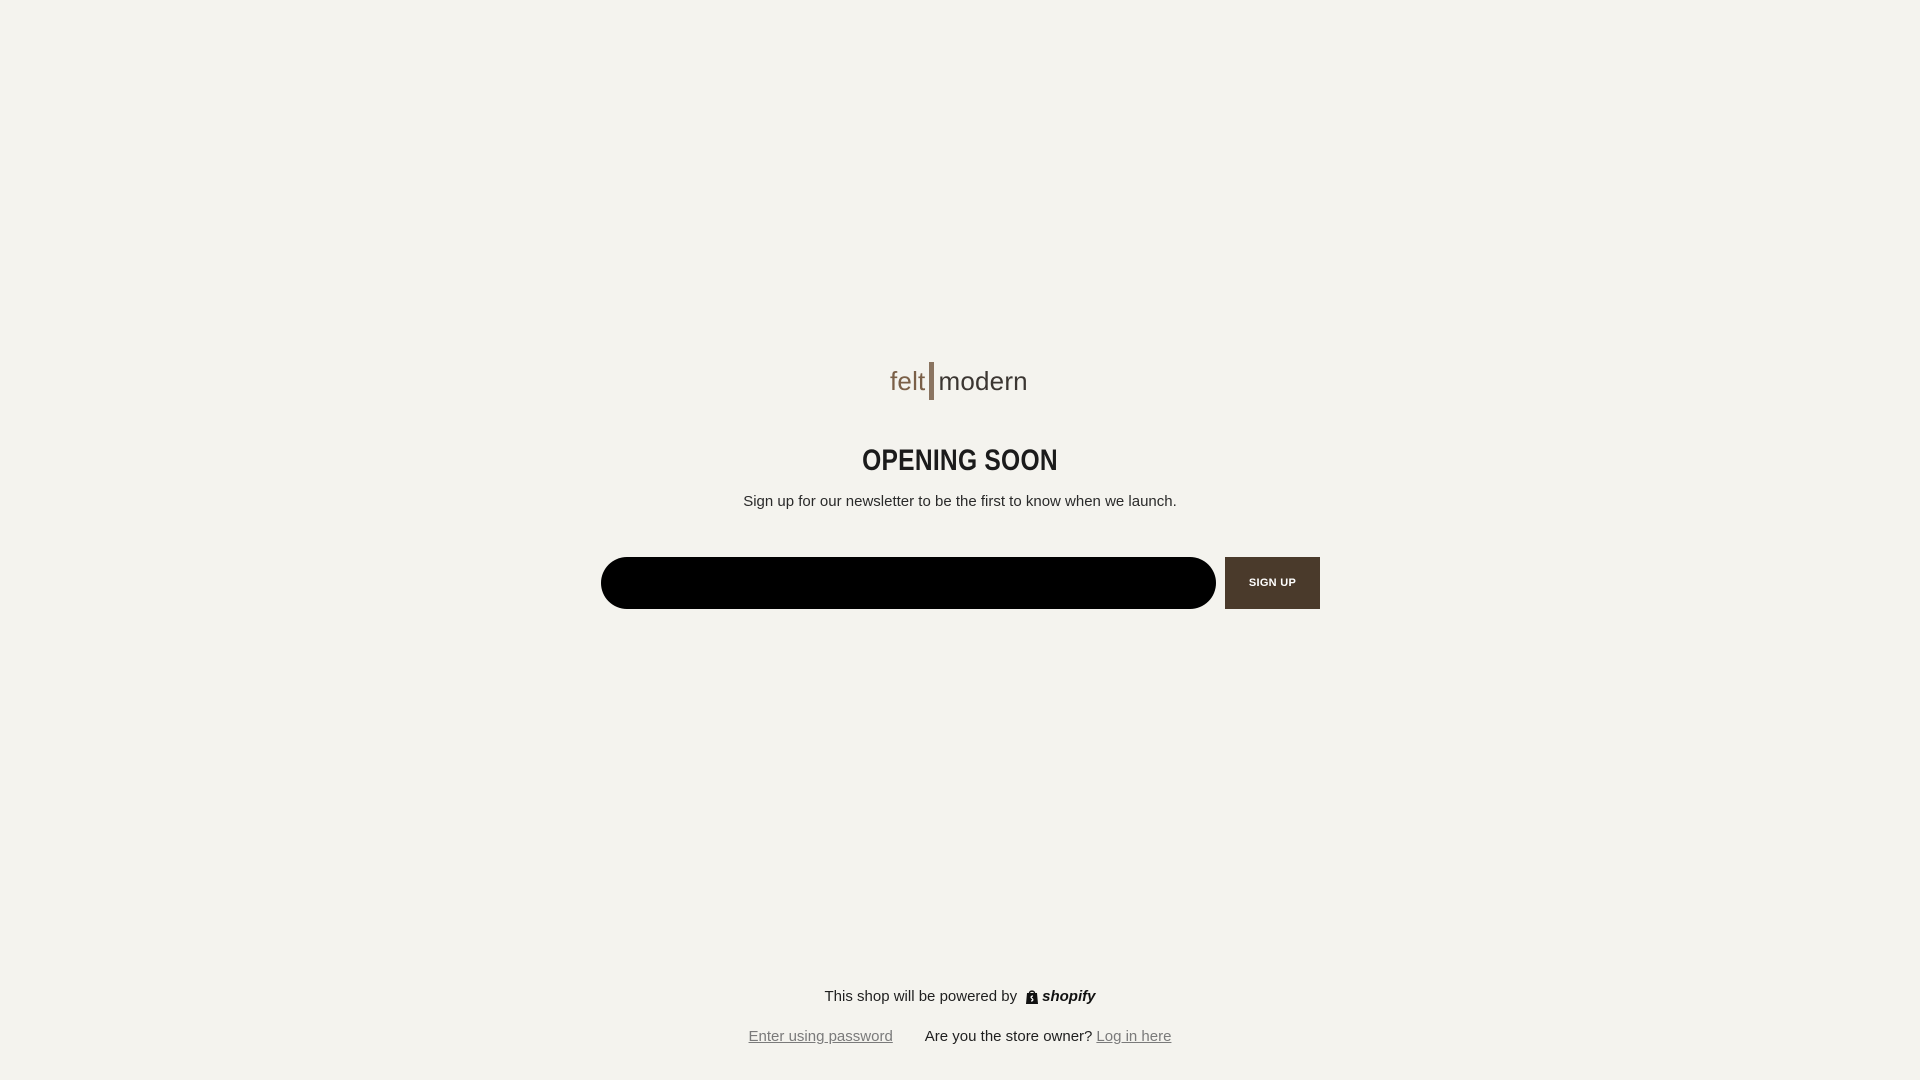 The height and width of the screenshot is (1080, 1920). I want to click on powered-by-text: This shop will be powered by, so click(921, 996).